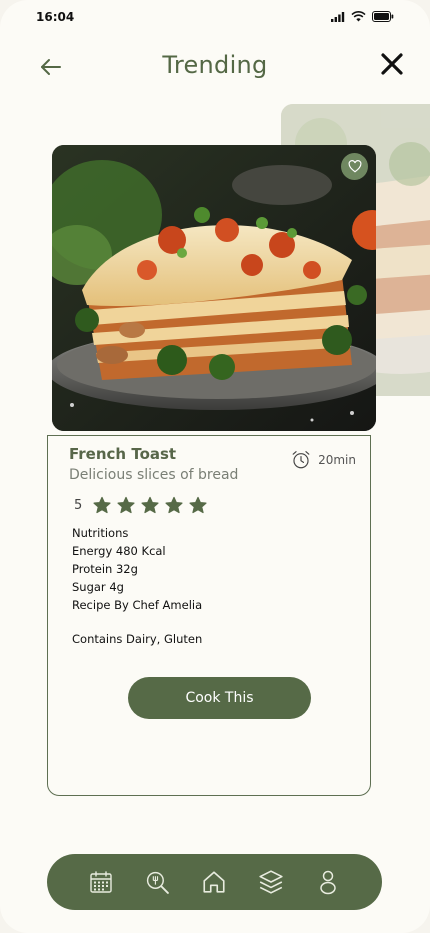 The image size is (430, 933). What do you see at coordinates (119, 551) in the screenshot?
I see `nutrition-energy: Energy 480 Kcal` at bounding box center [119, 551].